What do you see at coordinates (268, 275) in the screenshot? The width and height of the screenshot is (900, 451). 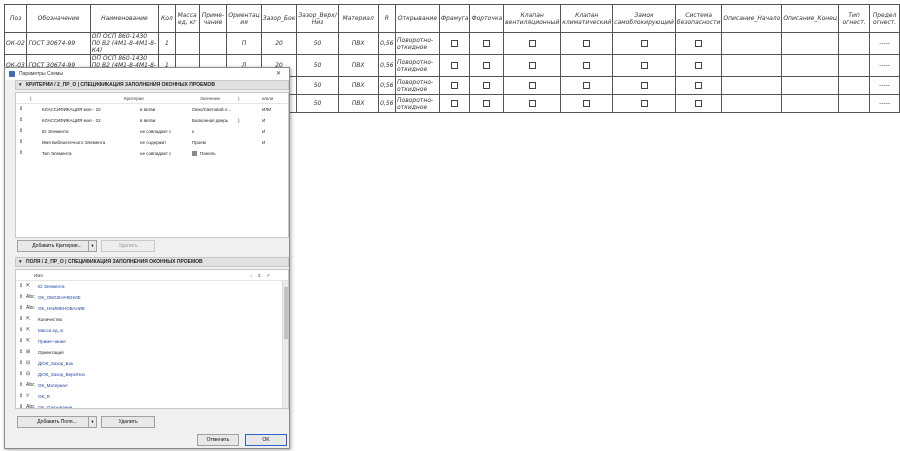 I see `wrap-icon: ↗` at bounding box center [268, 275].